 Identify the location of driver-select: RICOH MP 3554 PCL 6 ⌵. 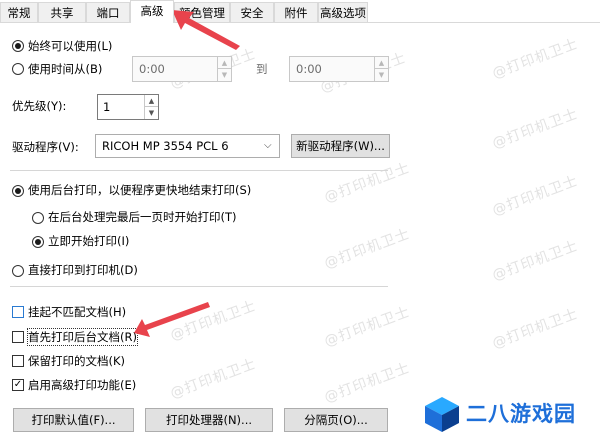
(187, 146).